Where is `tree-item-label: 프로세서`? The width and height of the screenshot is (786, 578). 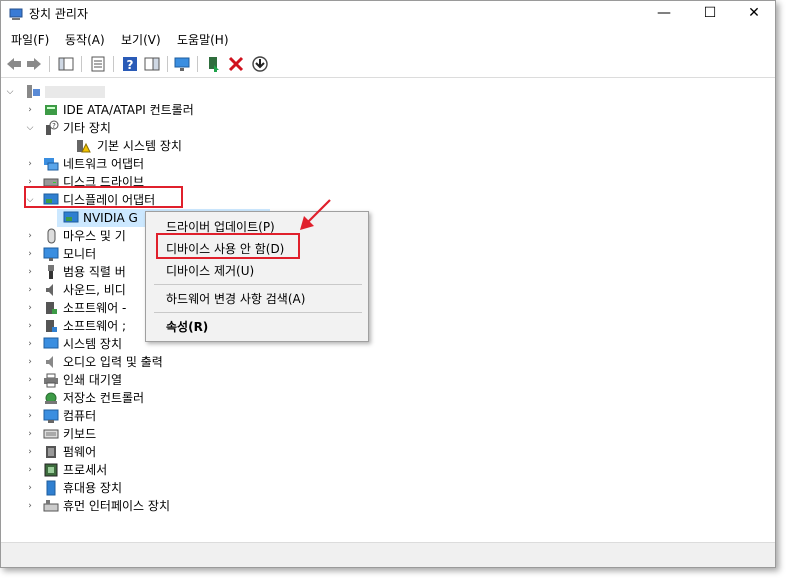 tree-item-label: 프로세서 is located at coordinates (85, 470).